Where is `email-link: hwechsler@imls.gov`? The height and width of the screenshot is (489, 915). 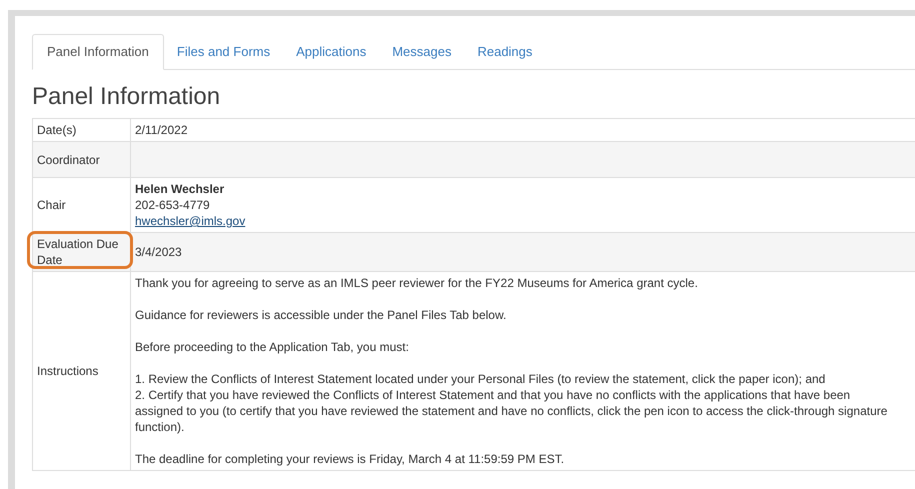
email-link: hwechsler@imls.gov is located at coordinates (190, 221).